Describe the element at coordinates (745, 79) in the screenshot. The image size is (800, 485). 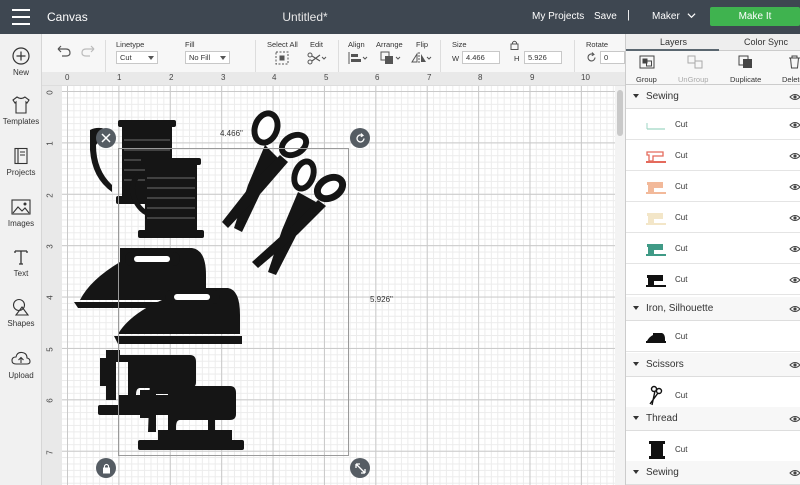
I see `duplicate-button: Duplicate` at that location.